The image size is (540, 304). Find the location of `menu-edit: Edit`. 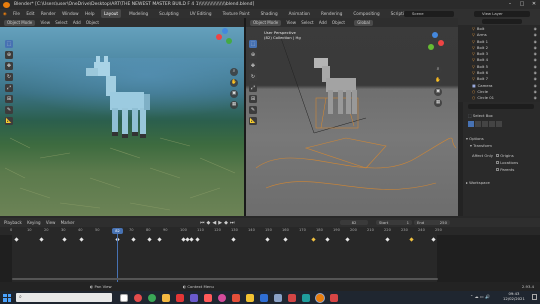

menu-edit: Edit is located at coordinates (30, 13).